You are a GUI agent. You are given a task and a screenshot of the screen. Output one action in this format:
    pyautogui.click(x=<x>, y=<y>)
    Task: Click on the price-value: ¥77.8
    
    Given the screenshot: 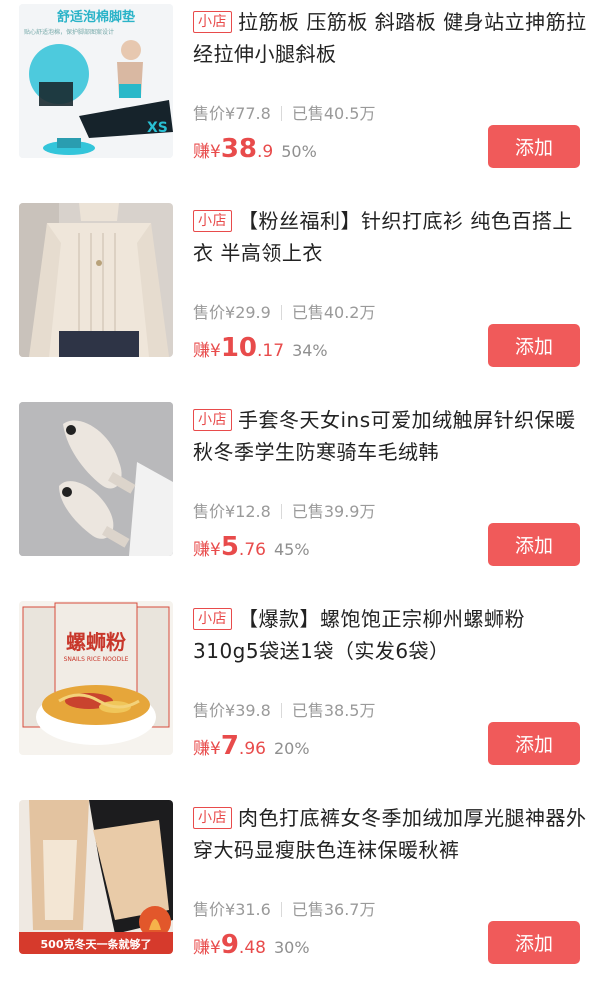 What is the action you would take?
    pyautogui.click(x=248, y=113)
    